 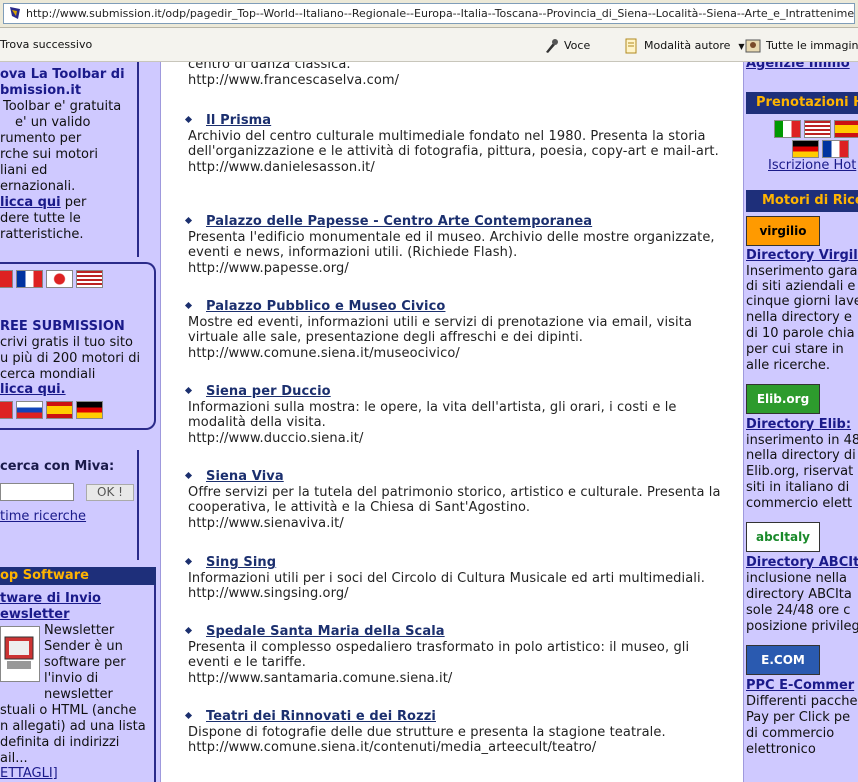 I want to click on ppc-link: PPC E-Commer, so click(x=802, y=685).